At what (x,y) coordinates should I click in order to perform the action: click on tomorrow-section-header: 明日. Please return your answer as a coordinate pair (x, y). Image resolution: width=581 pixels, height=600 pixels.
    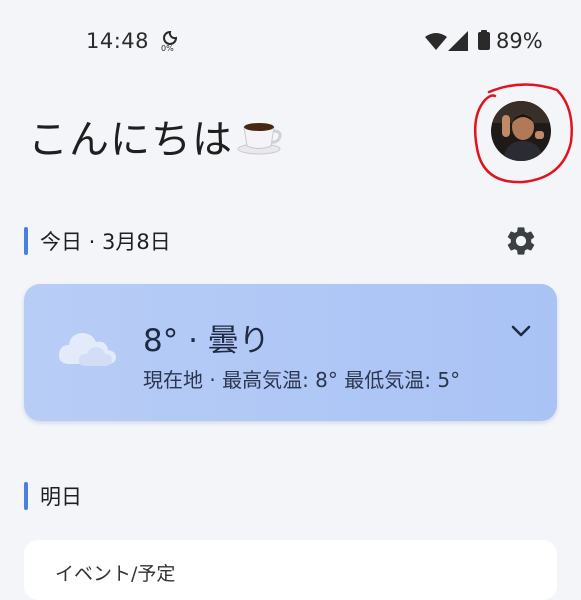
    Looking at the image, I should click on (53, 496).